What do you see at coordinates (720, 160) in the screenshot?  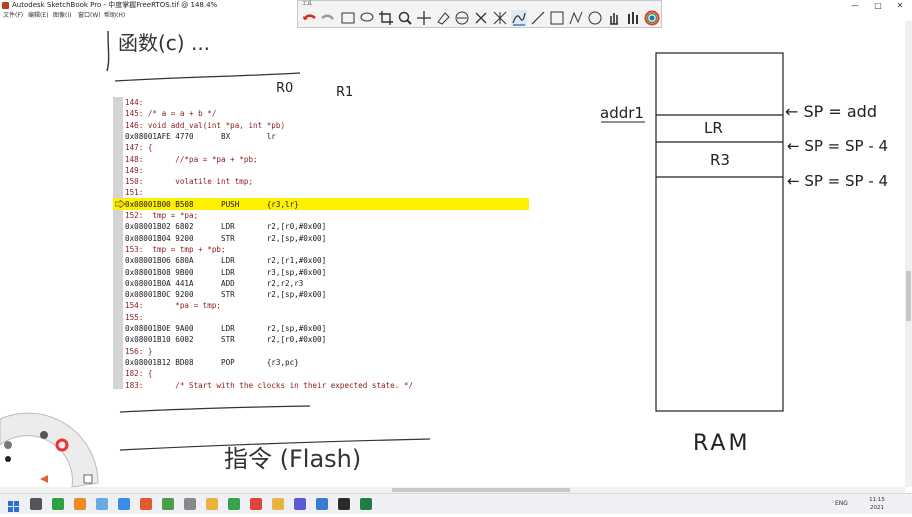 I see `r3-label: R3` at bounding box center [720, 160].